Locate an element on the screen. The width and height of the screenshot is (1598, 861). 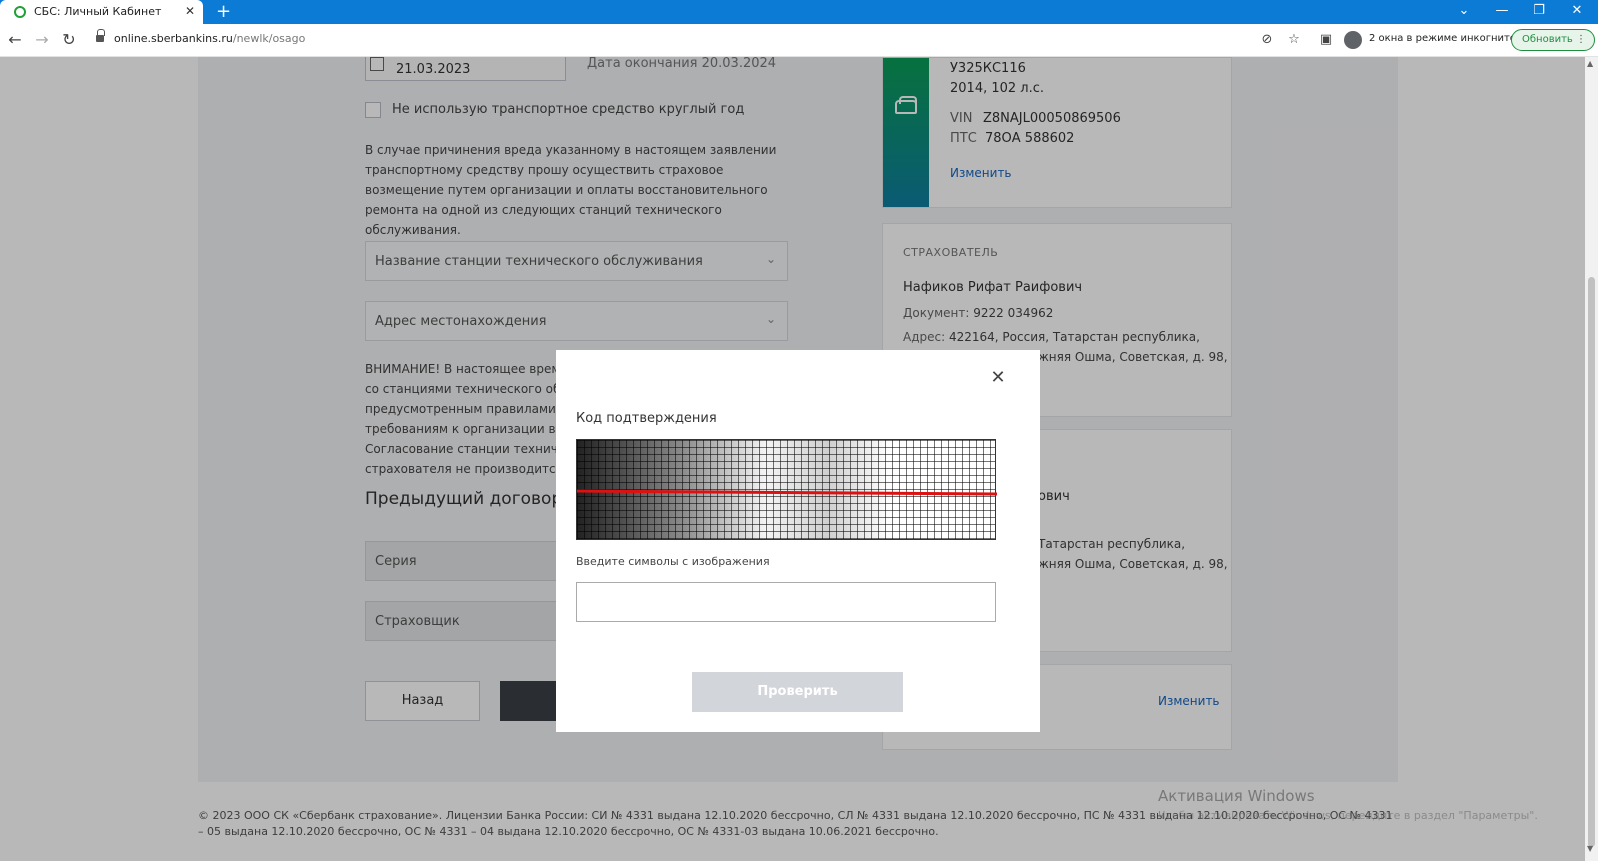
close-window-button: ✕ is located at coordinates (1577, 12).